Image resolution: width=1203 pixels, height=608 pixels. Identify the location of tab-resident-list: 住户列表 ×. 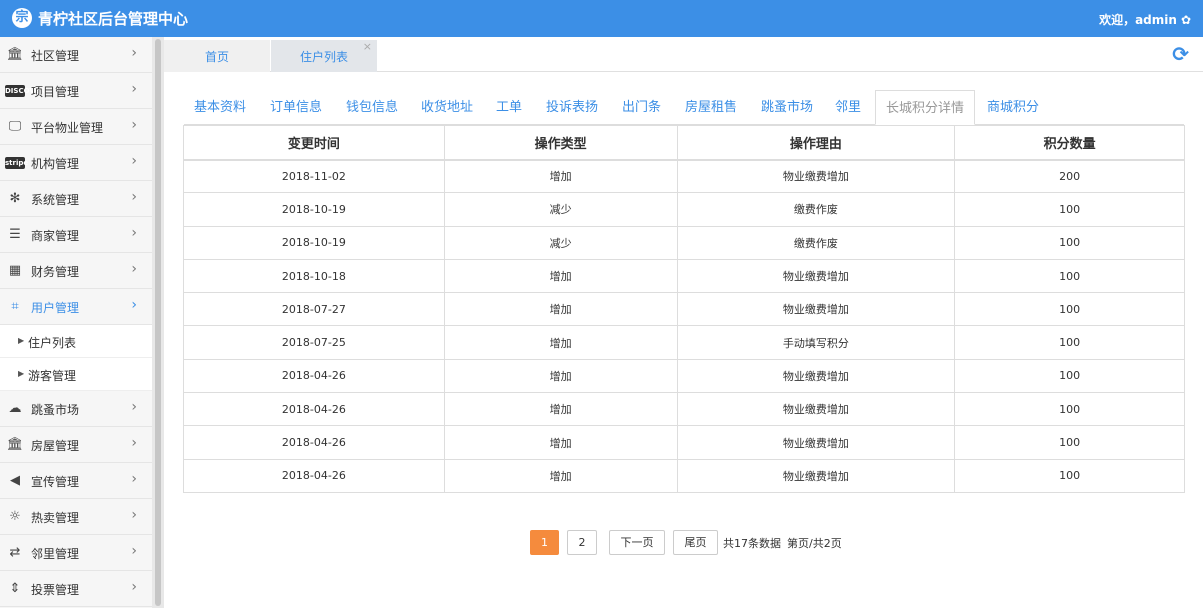
(324, 56).